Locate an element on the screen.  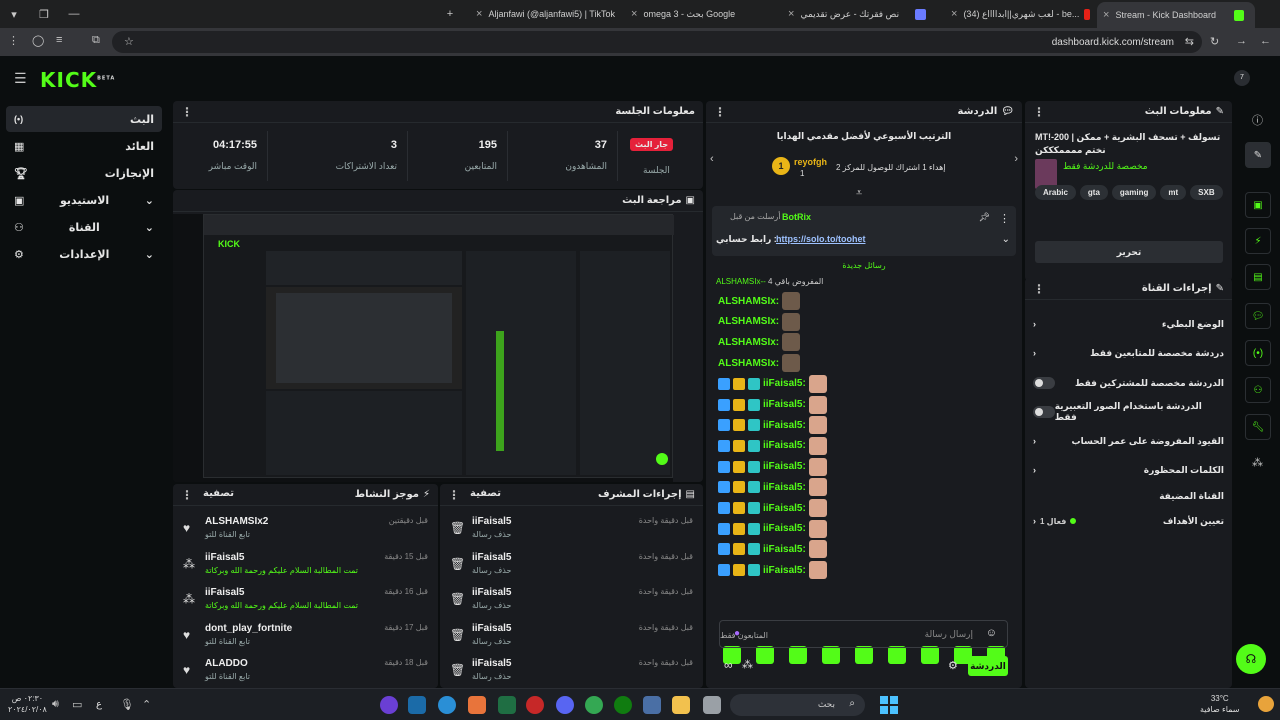
collapse-icon: ⩡ is located at coordinates (859, 193).